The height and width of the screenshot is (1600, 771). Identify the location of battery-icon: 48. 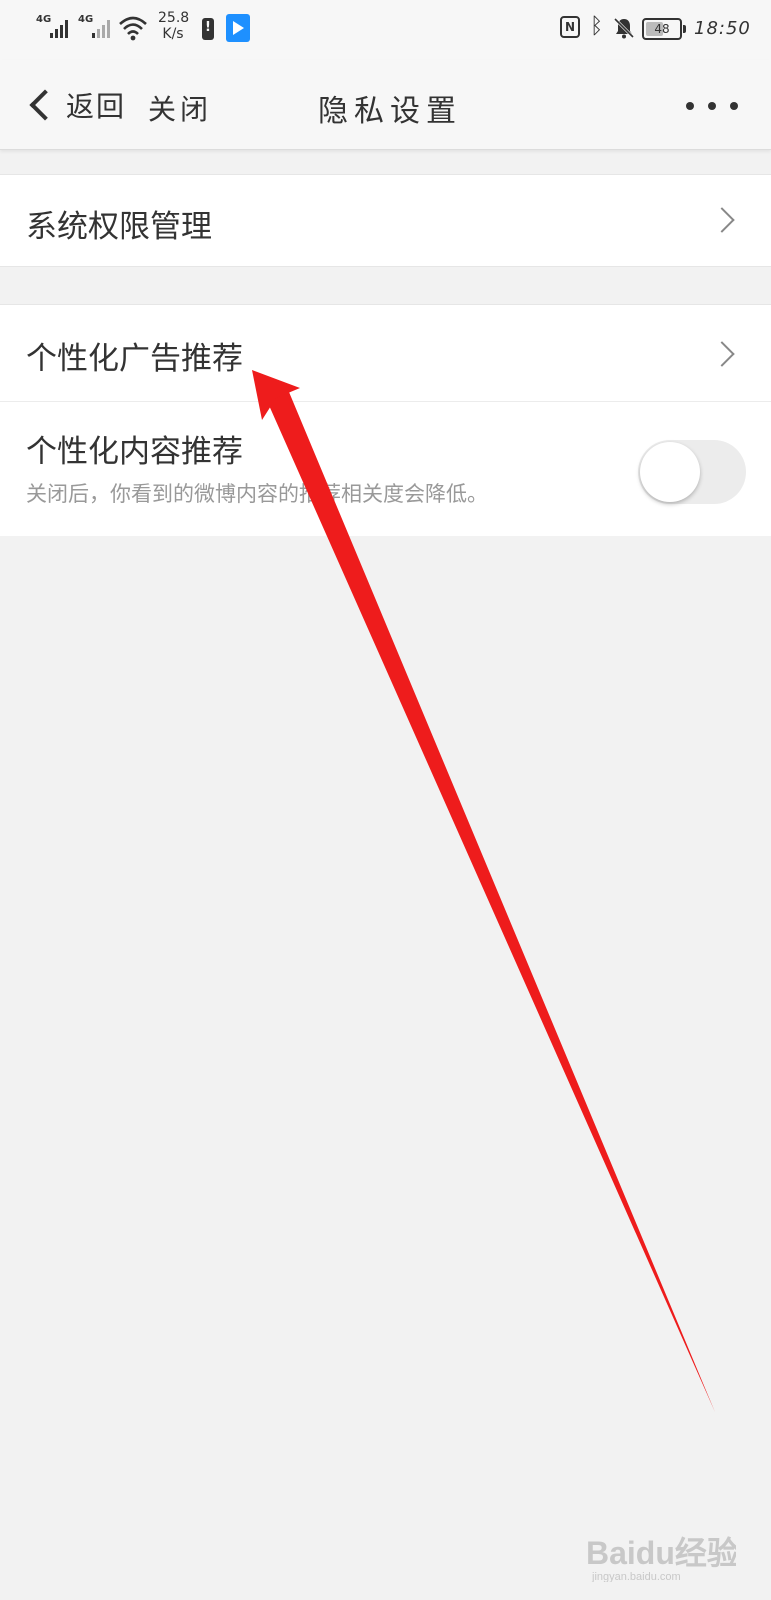
(664, 29).